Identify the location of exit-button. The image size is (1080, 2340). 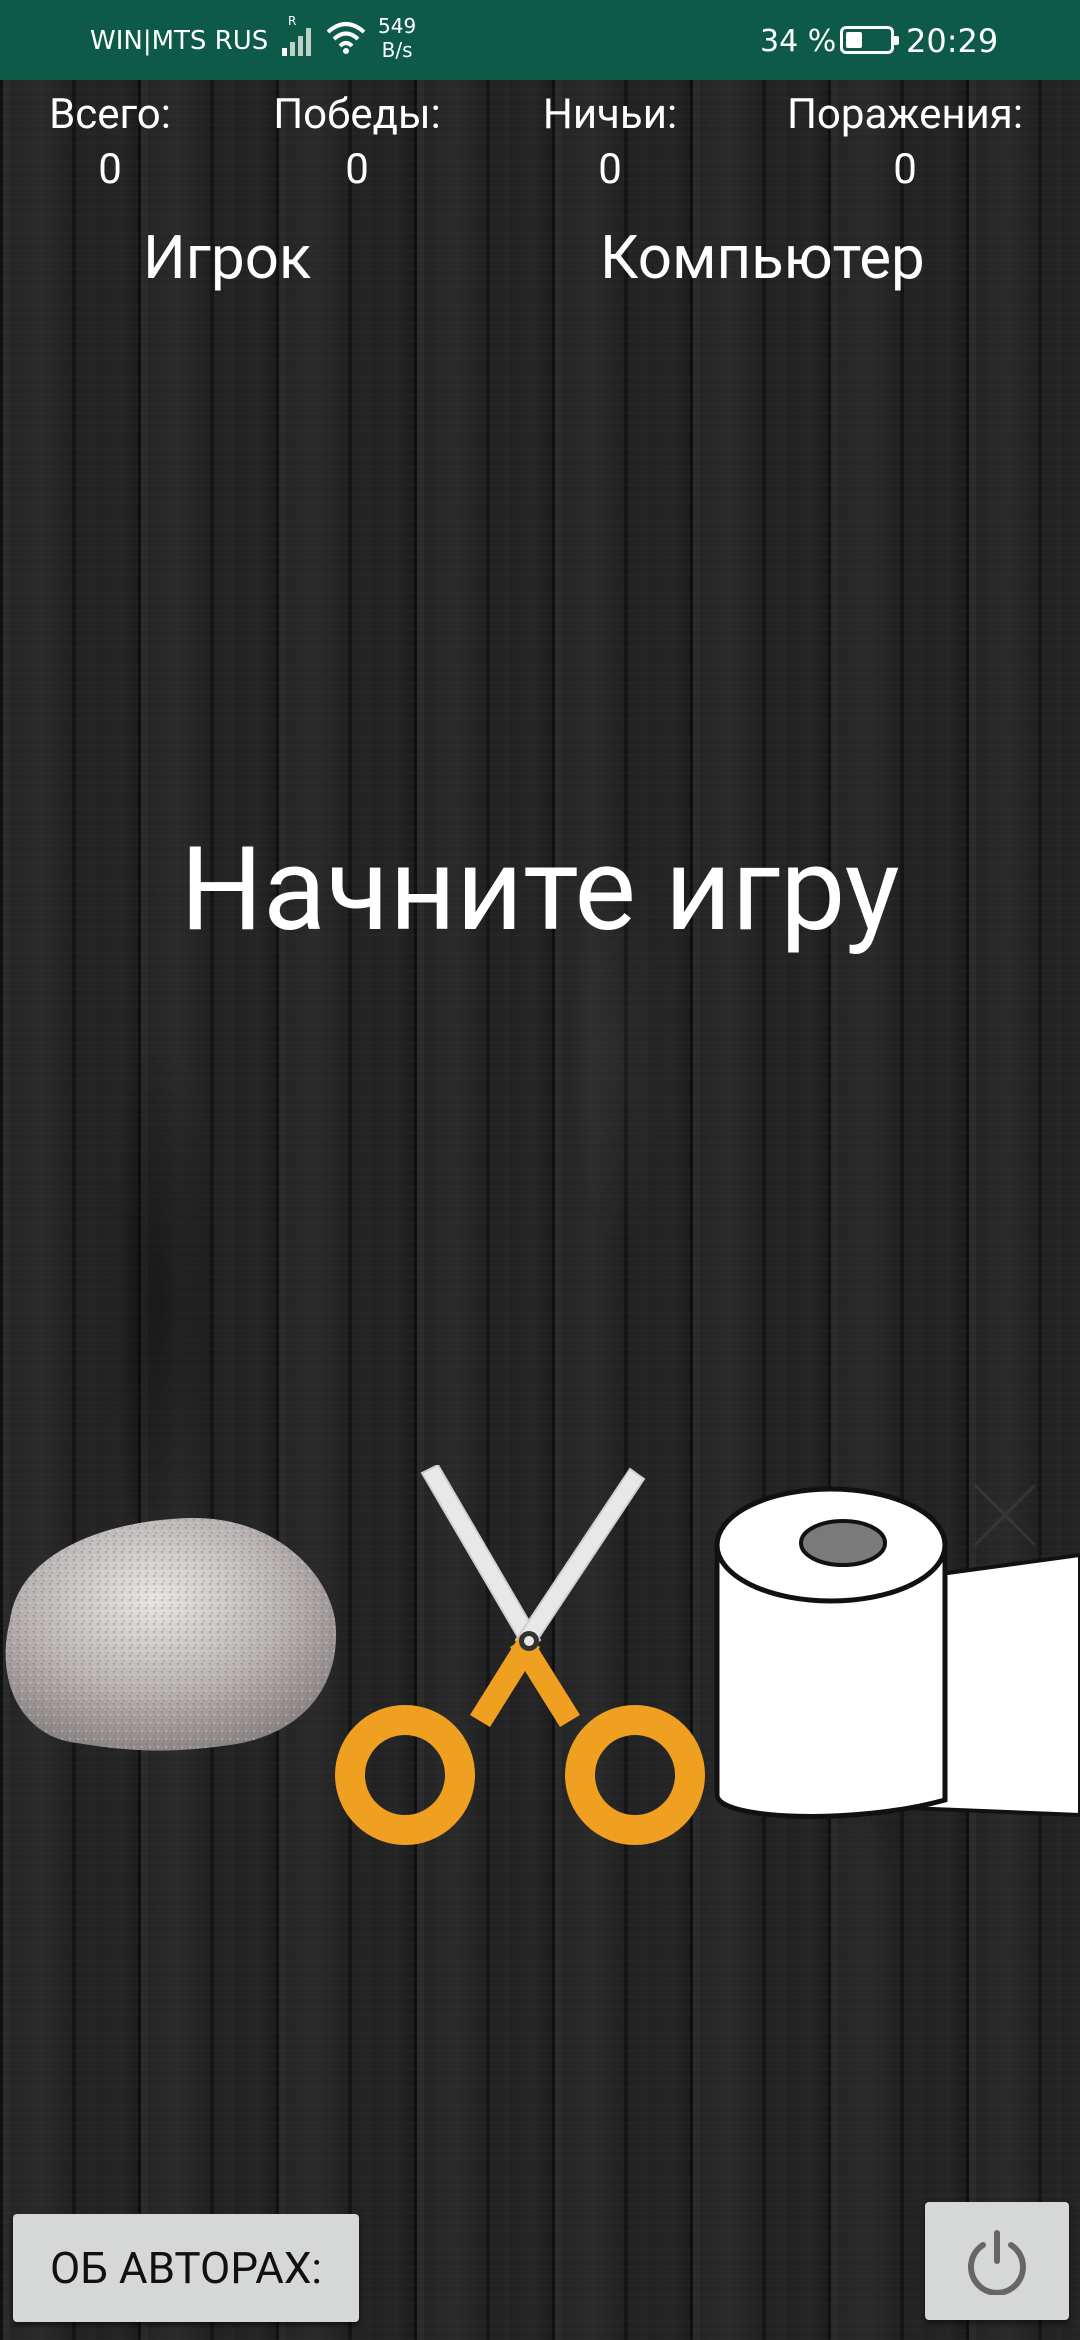
(997, 2261).